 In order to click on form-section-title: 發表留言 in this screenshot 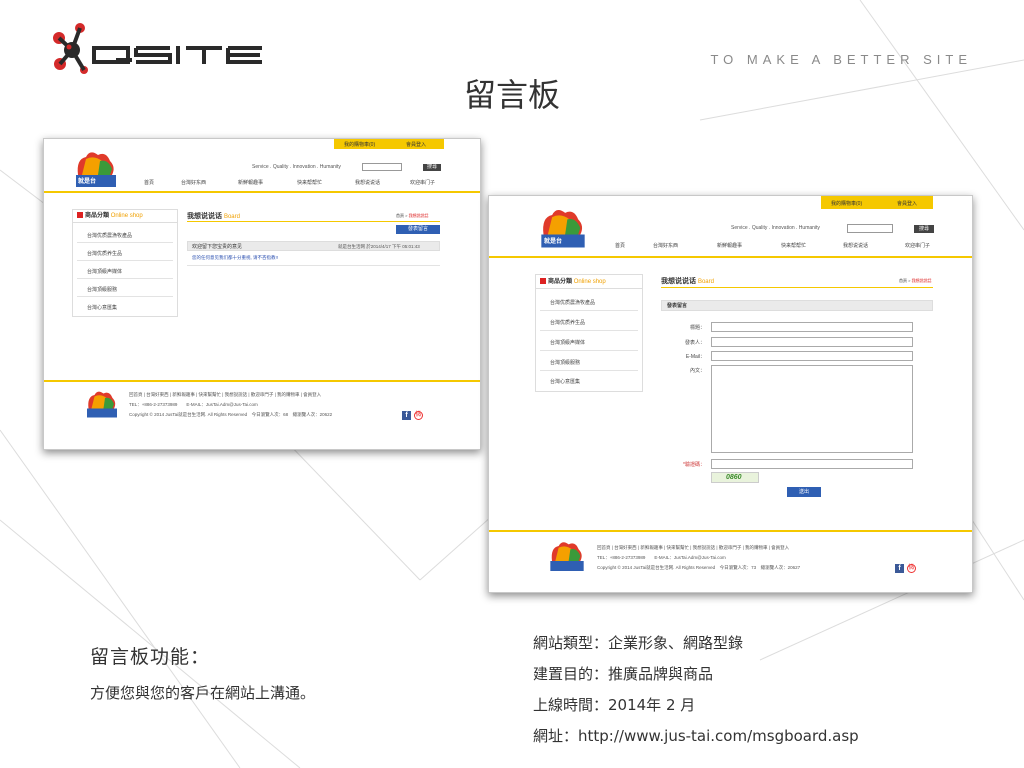, I will do `click(677, 306)`.